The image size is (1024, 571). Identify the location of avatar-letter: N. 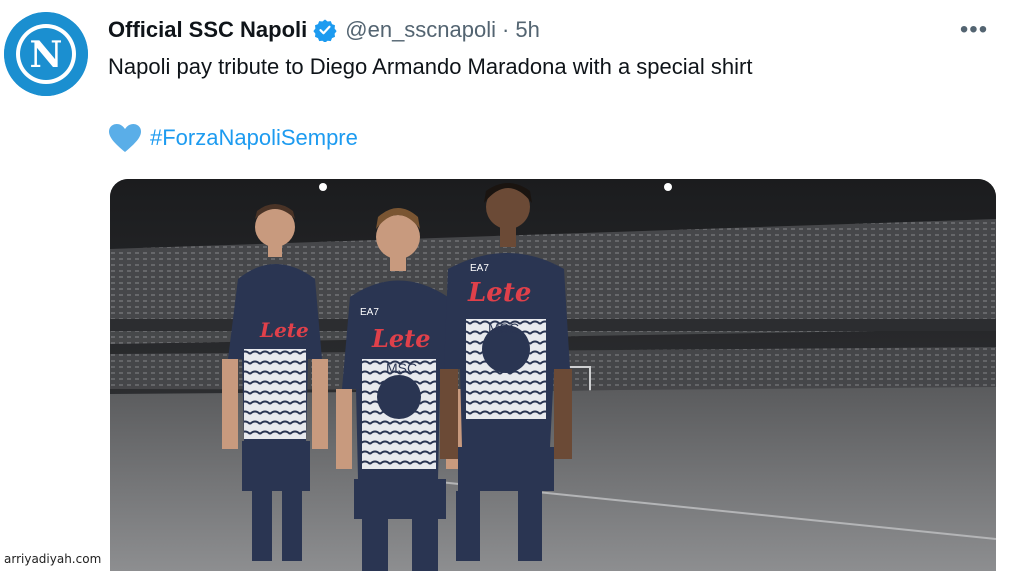
(46, 55).